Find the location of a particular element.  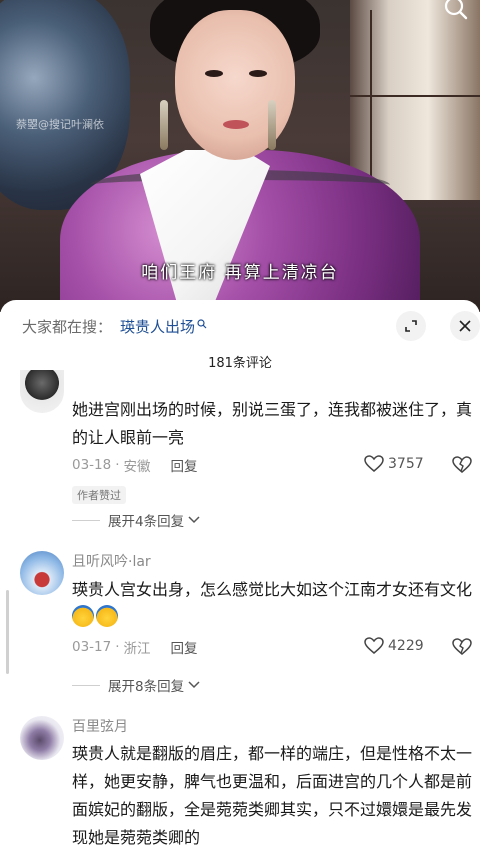

left-earring is located at coordinates (164, 125).